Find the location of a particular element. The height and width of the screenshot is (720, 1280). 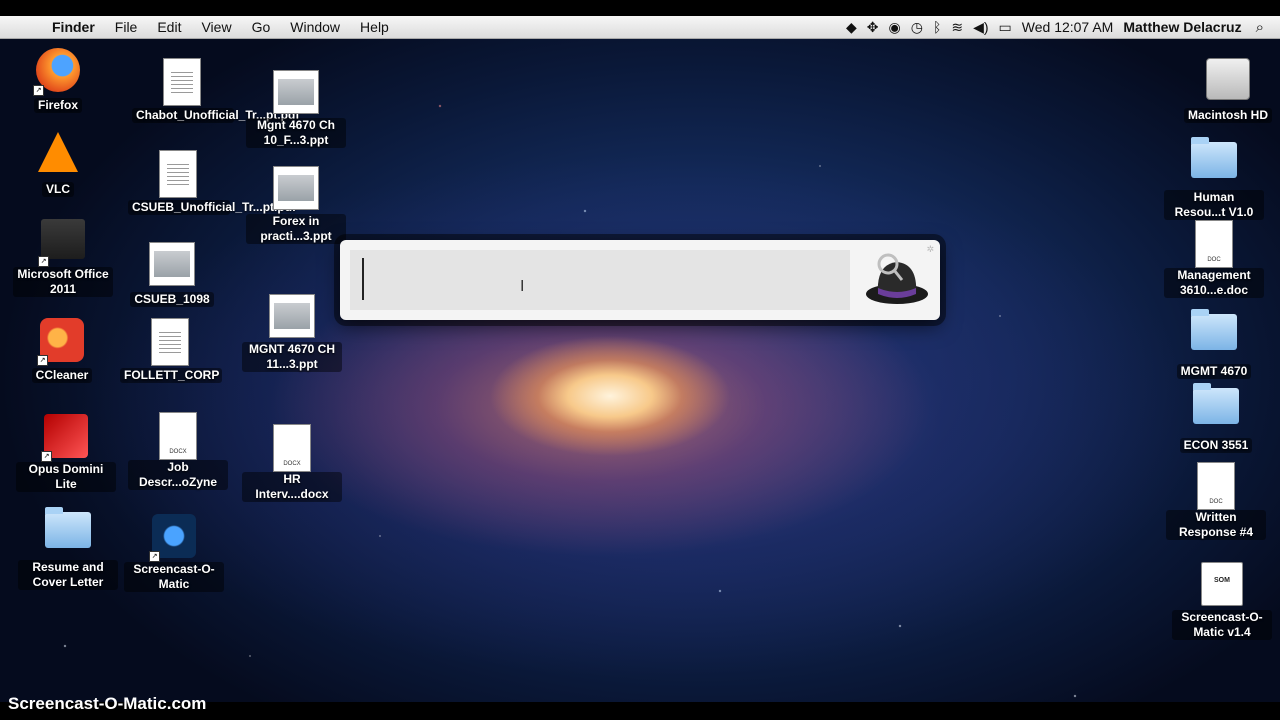

desktop-icon-vlc: VLC is located at coordinates (58, 164).